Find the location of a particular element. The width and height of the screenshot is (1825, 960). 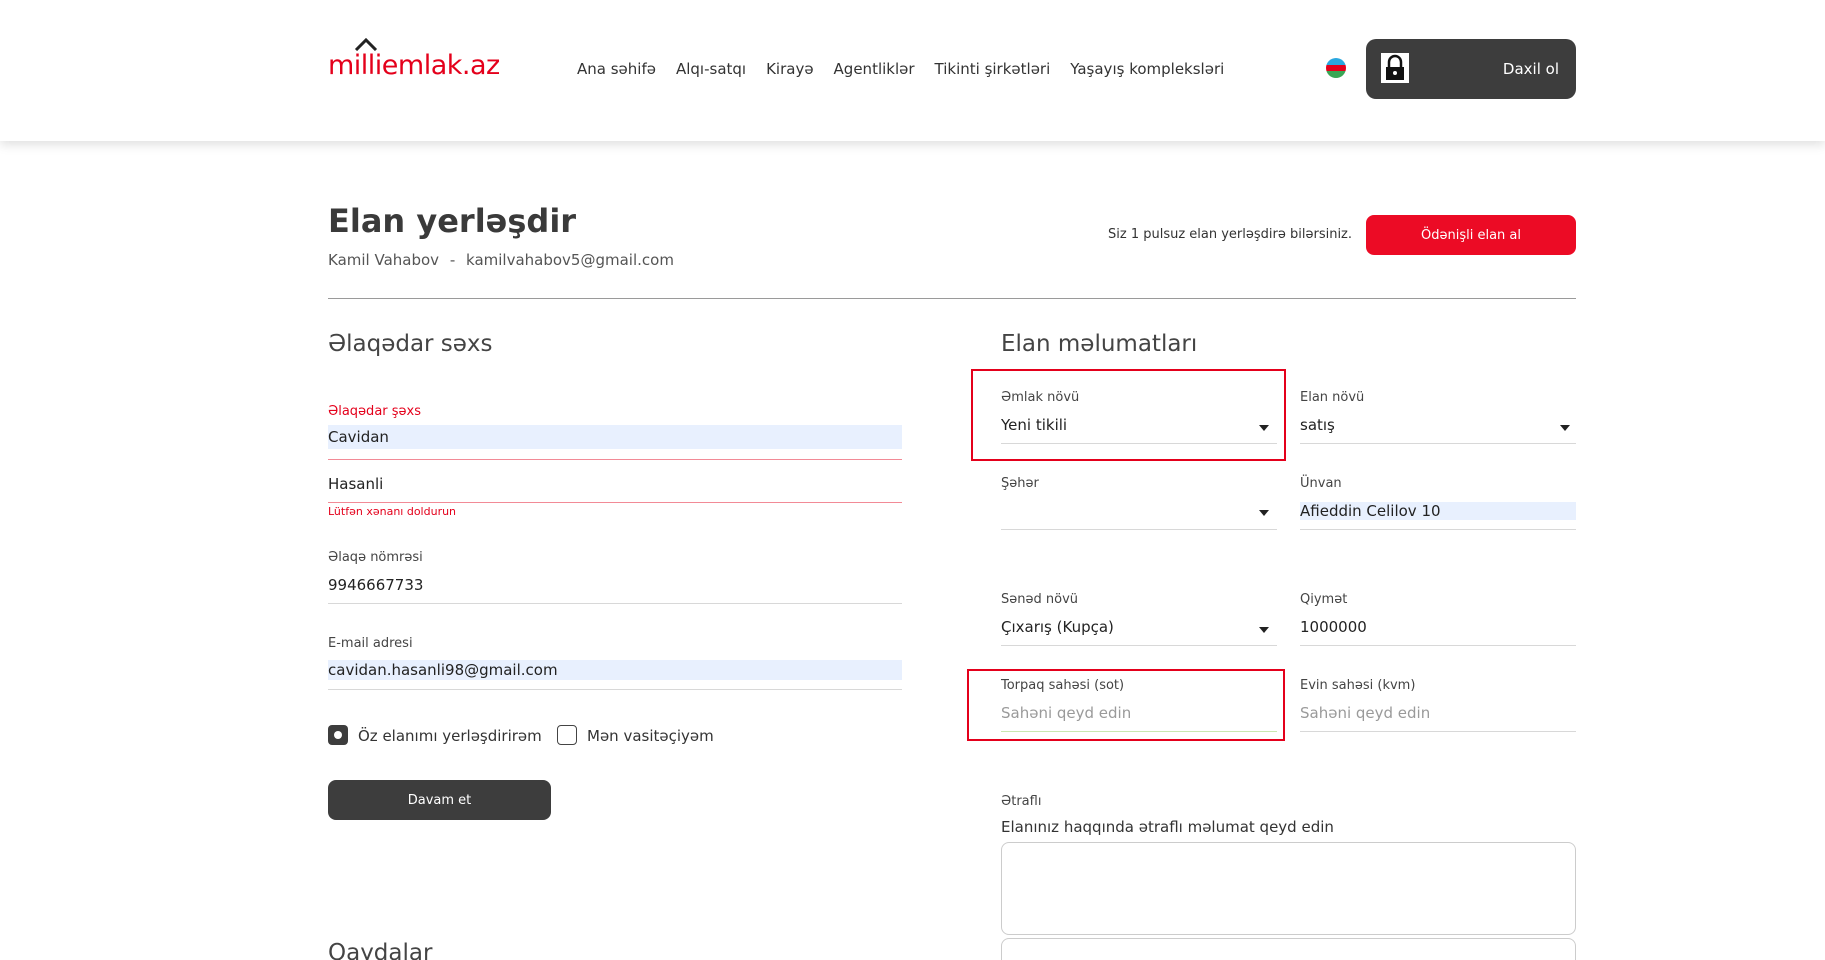

nav-home: Ana səhifə is located at coordinates (616, 69).